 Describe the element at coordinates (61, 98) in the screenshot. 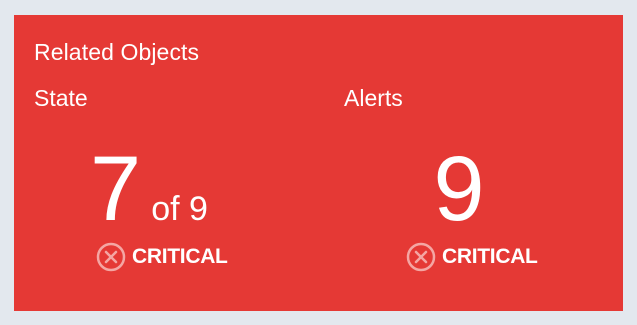

I see `state-label: State` at that location.